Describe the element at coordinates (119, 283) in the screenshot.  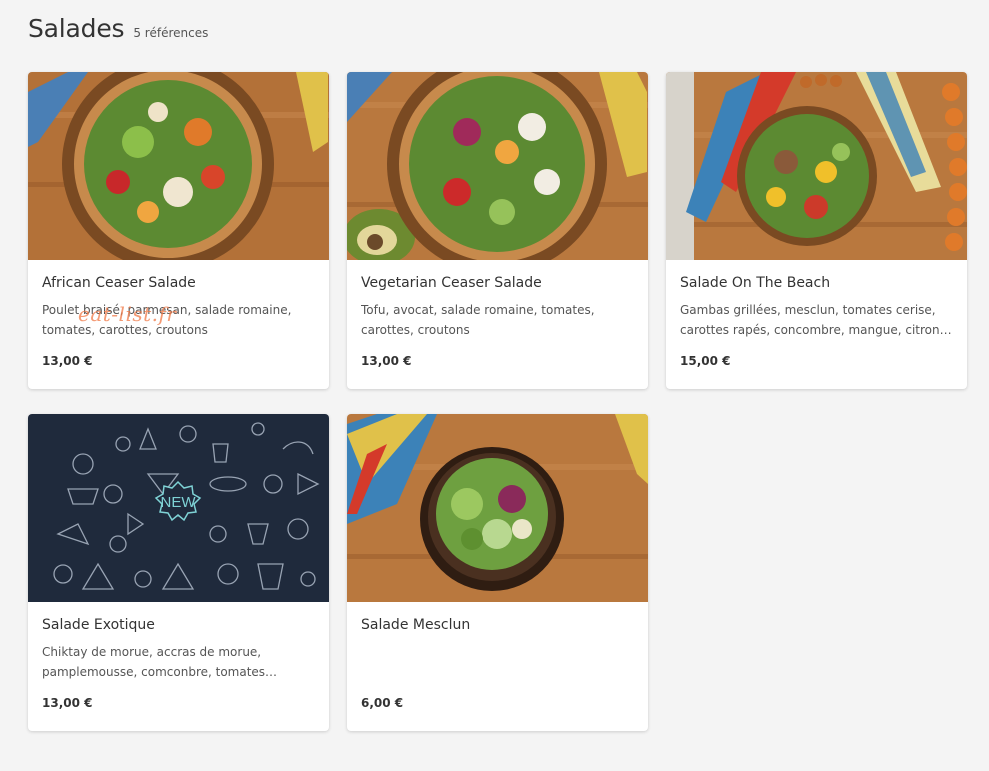
I see `product-name: African Ceaser Salade` at that location.